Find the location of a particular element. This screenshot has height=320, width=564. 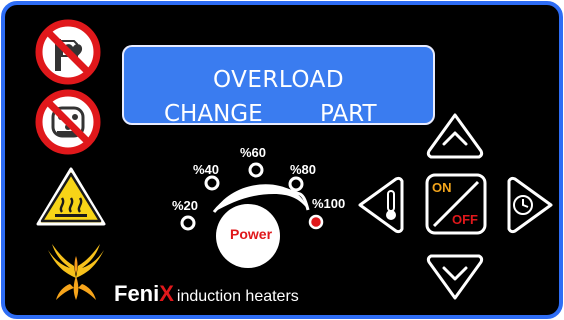

no-pacemaker-icon is located at coordinates (68, 52).